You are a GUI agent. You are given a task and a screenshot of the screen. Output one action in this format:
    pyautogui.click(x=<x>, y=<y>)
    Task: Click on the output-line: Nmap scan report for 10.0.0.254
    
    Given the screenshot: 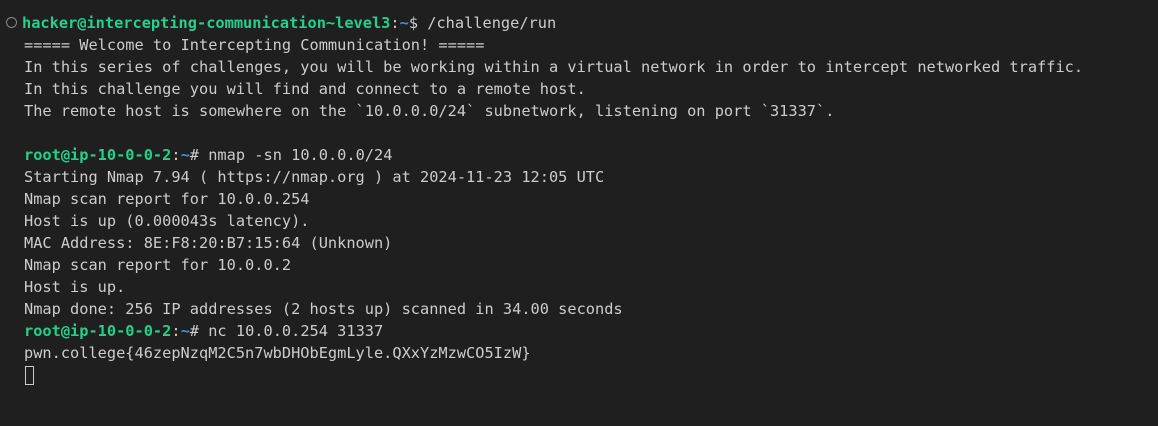 What is the action you would take?
    pyautogui.click(x=167, y=199)
    